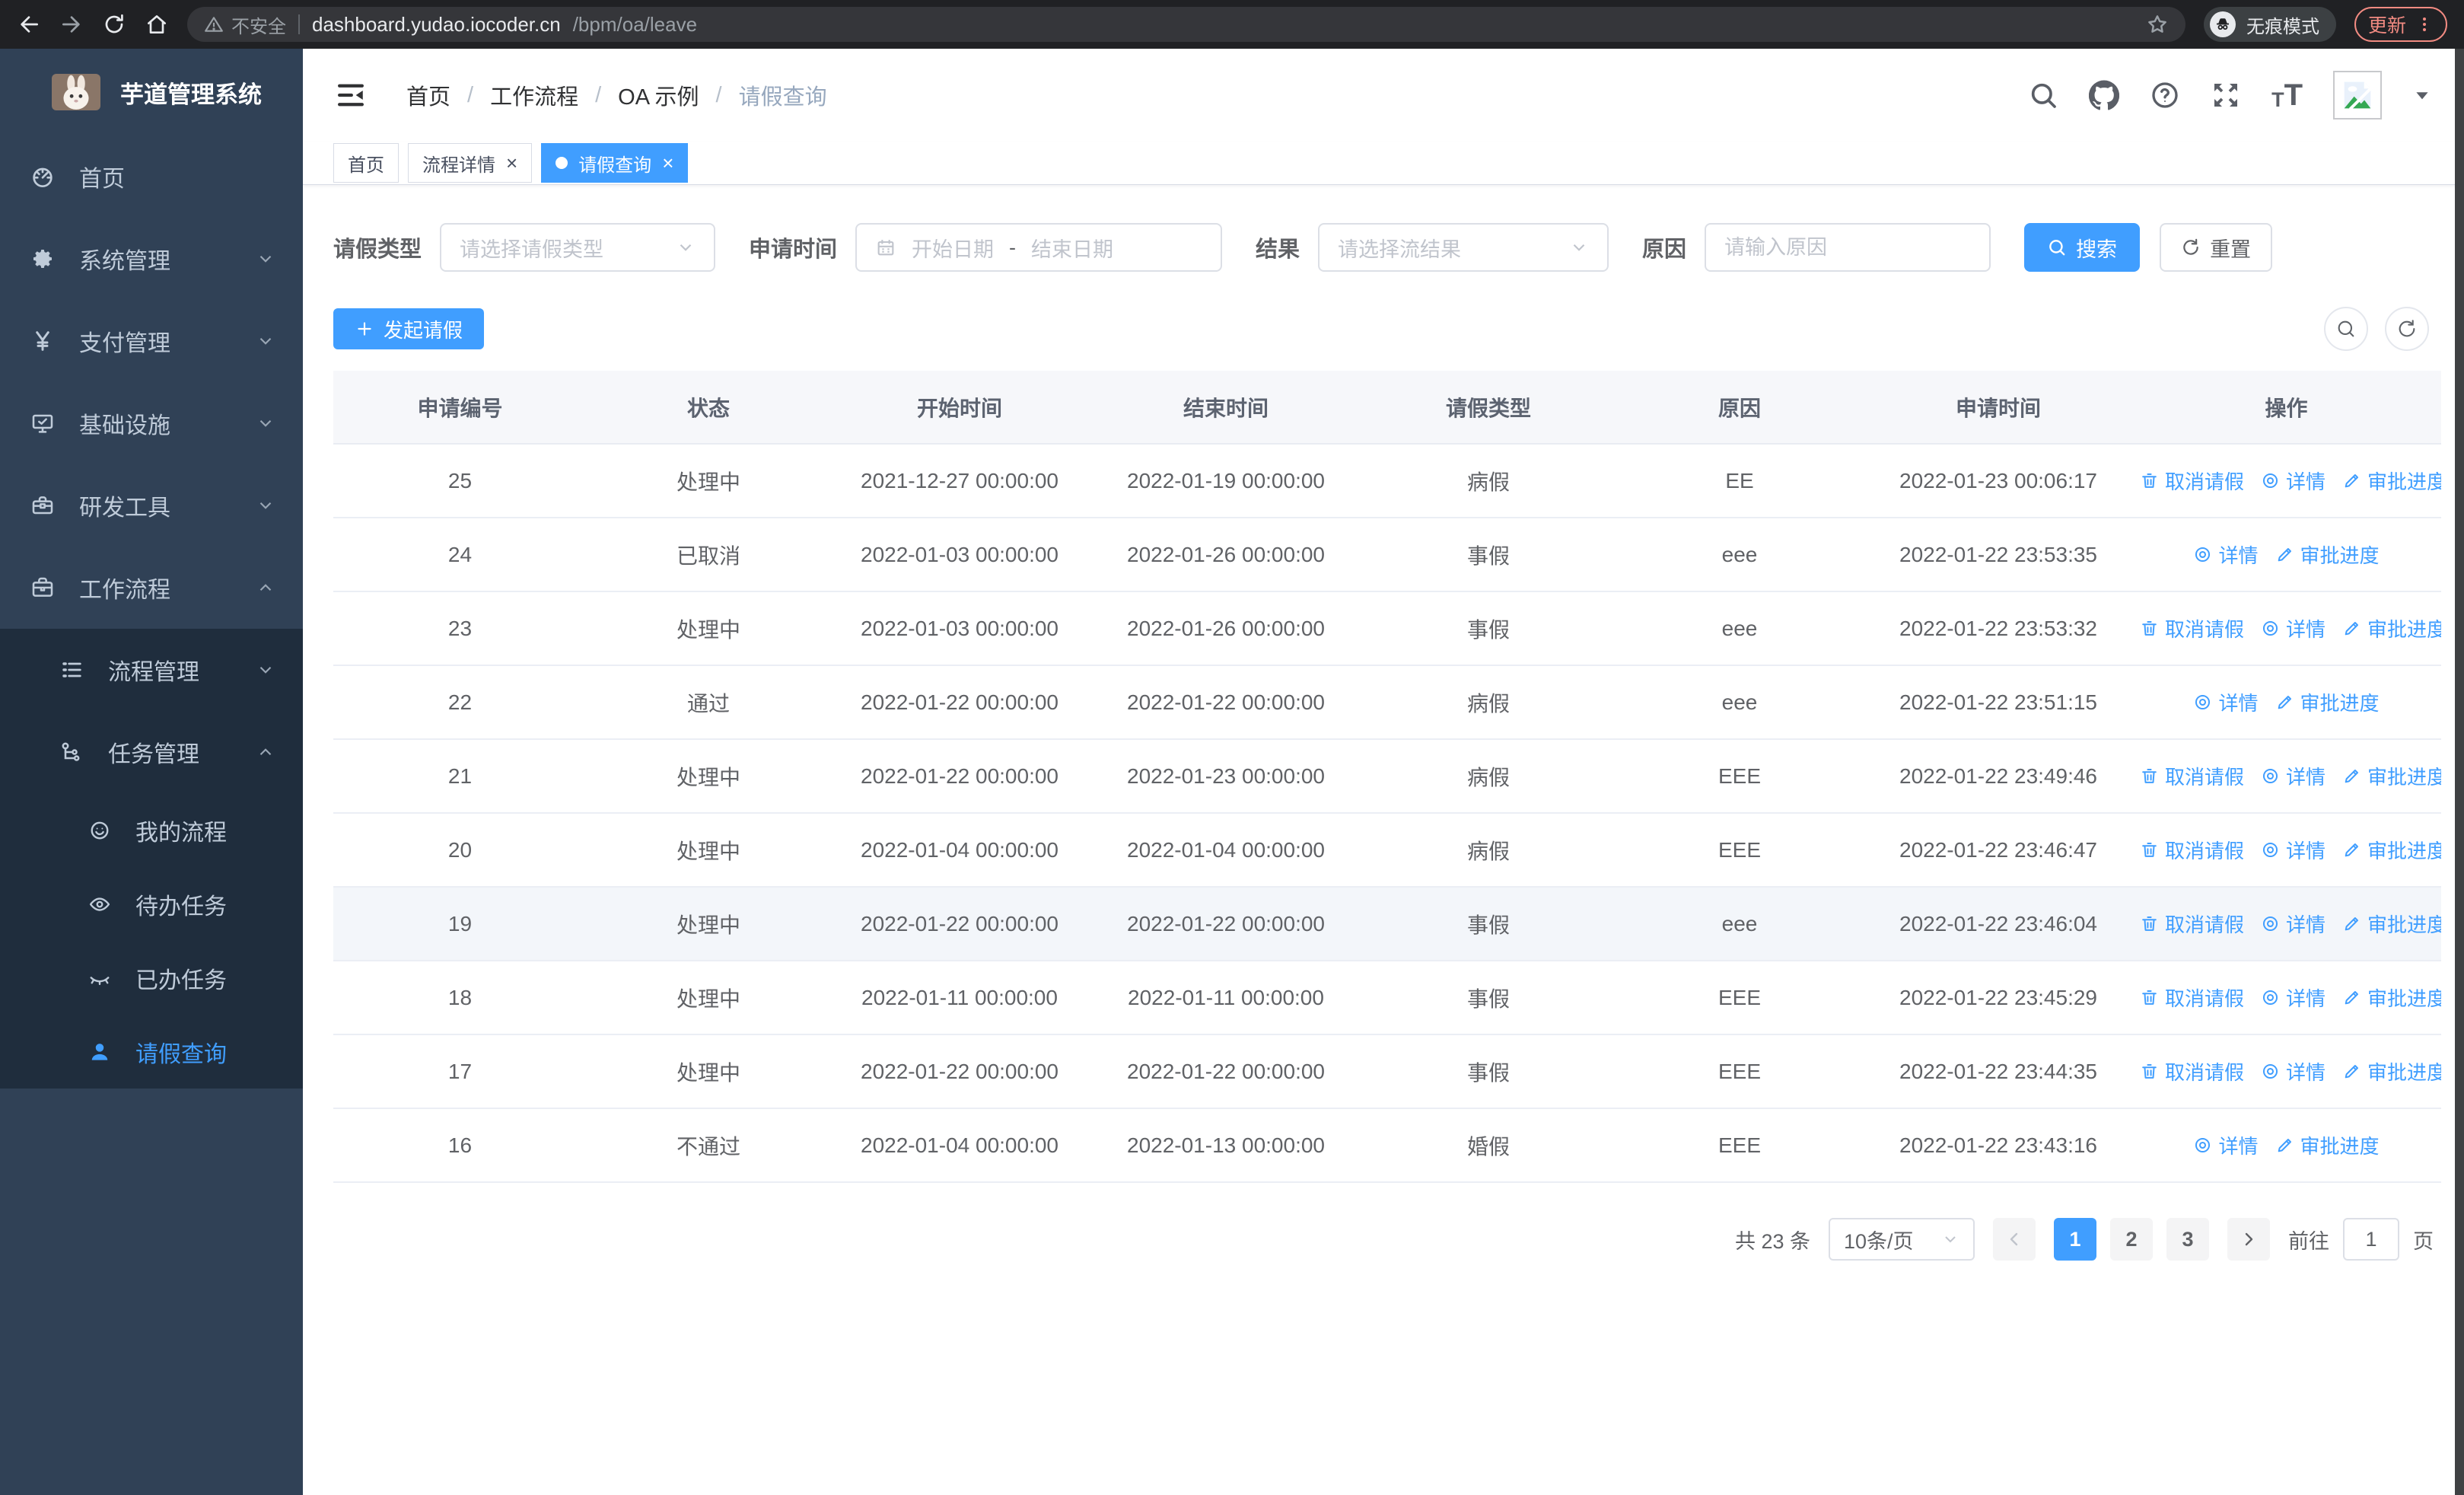 The image size is (2464, 1495). What do you see at coordinates (1039, 247) in the screenshot?
I see `apply-time-range-picker: 开始日期 - 结束日期` at bounding box center [1039, 247].